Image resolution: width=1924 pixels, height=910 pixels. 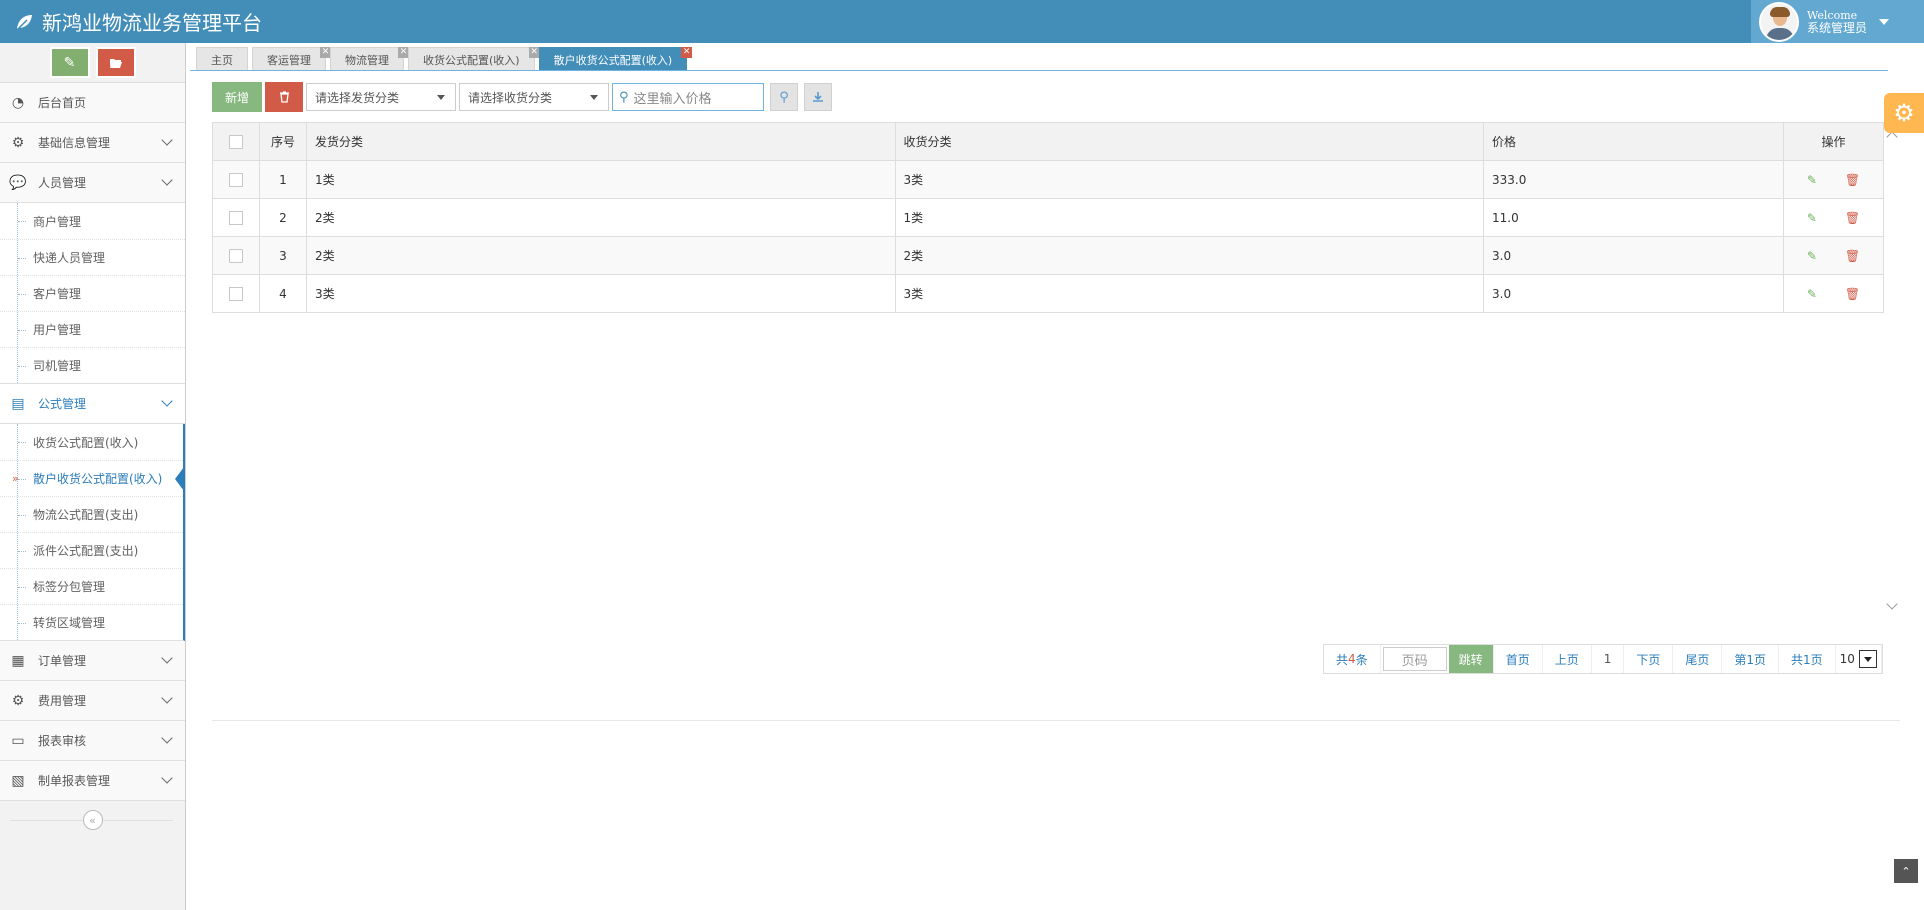 I want to click on export-button, so click(x=818, y=97).